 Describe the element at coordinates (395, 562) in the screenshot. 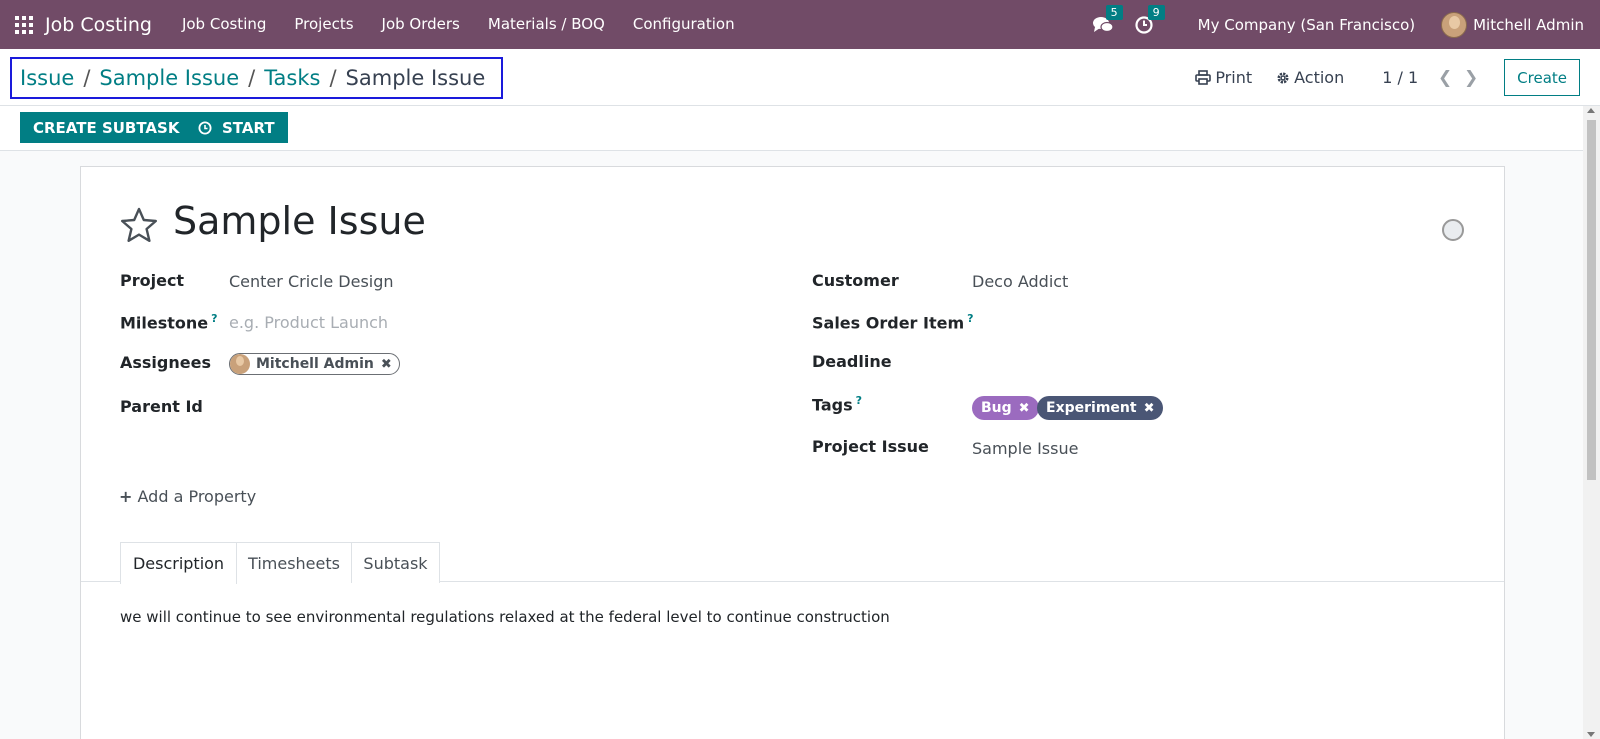

I see `tab-subtask: Subtask` at that location.